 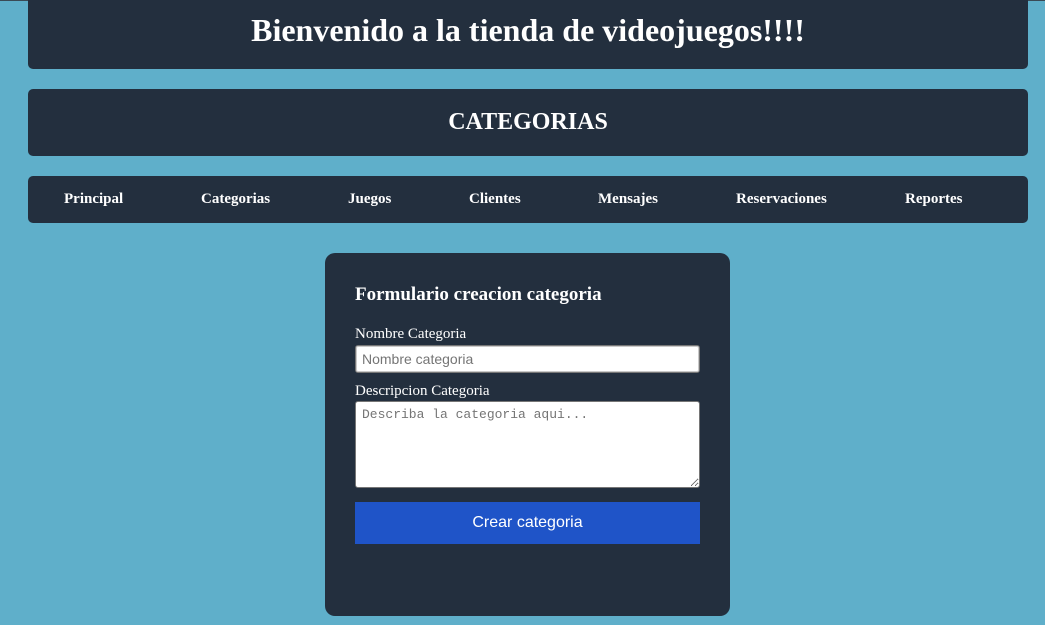 I want to click on nav-item-clientes: Clientes, so click(x=495, y=199).